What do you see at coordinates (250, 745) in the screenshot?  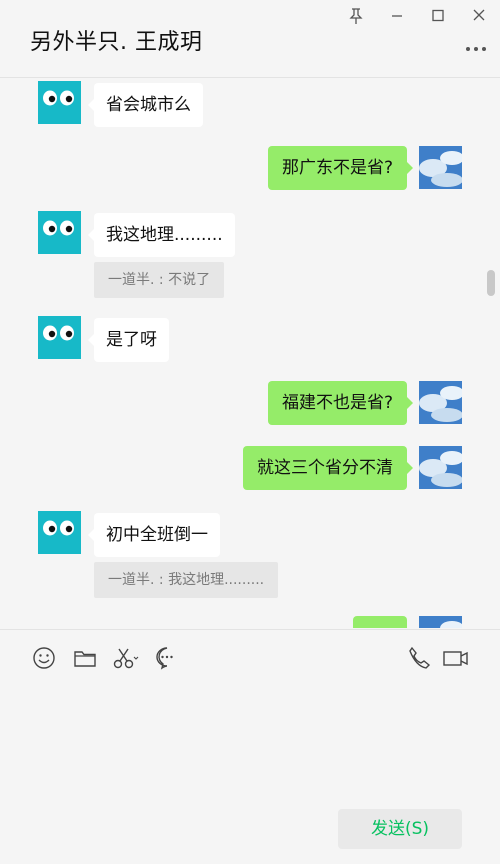 I see `message-input` at bounding box center [250, 745].